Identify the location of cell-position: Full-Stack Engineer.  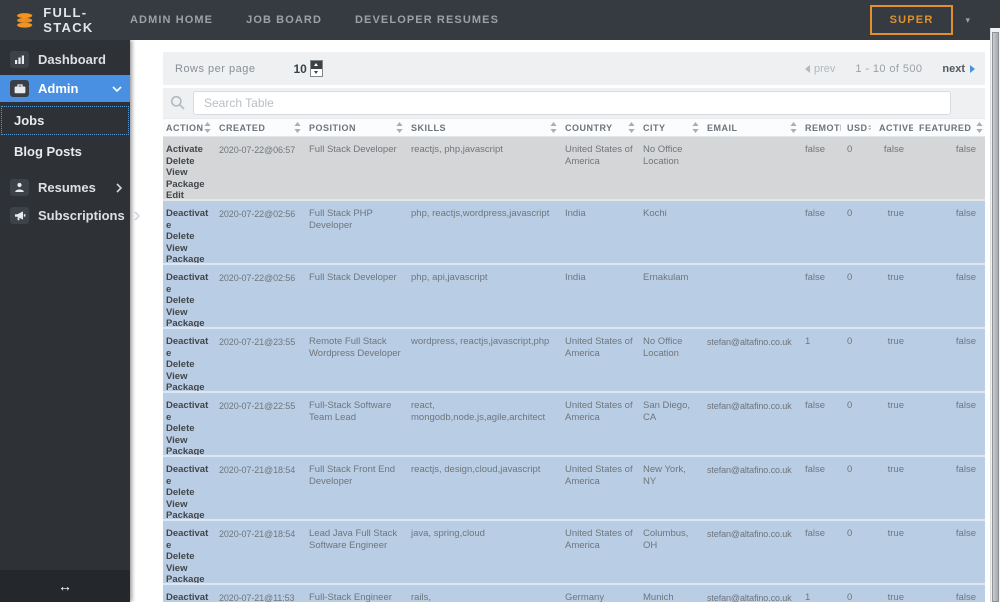
(350, 597).